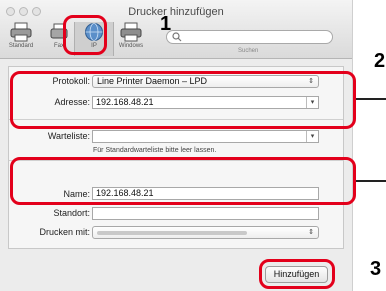 The image size is (386, 291). I want to click on highlight-ip-tab, so click(85, 35).